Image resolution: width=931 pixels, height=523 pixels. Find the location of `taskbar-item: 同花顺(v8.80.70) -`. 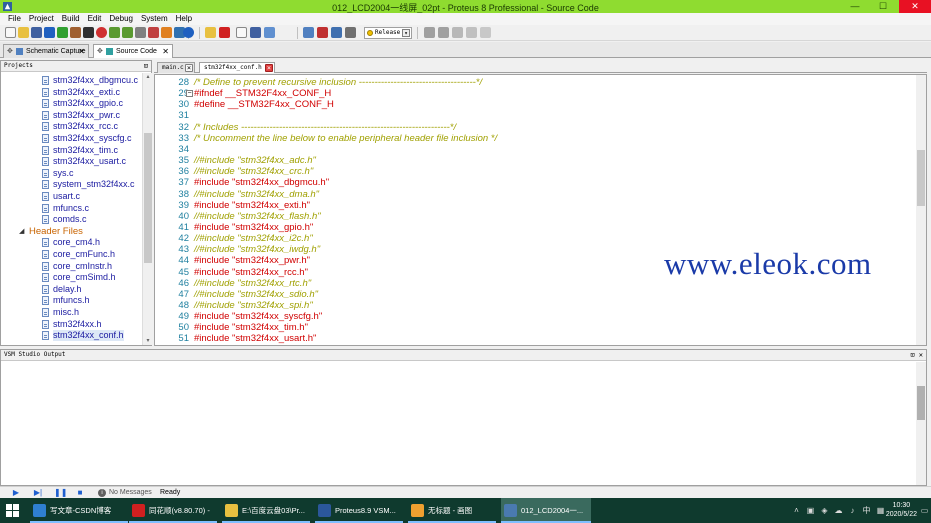

taskbar-item: 同花顺(v8.80.70) - is located at coordinates (173, 510).